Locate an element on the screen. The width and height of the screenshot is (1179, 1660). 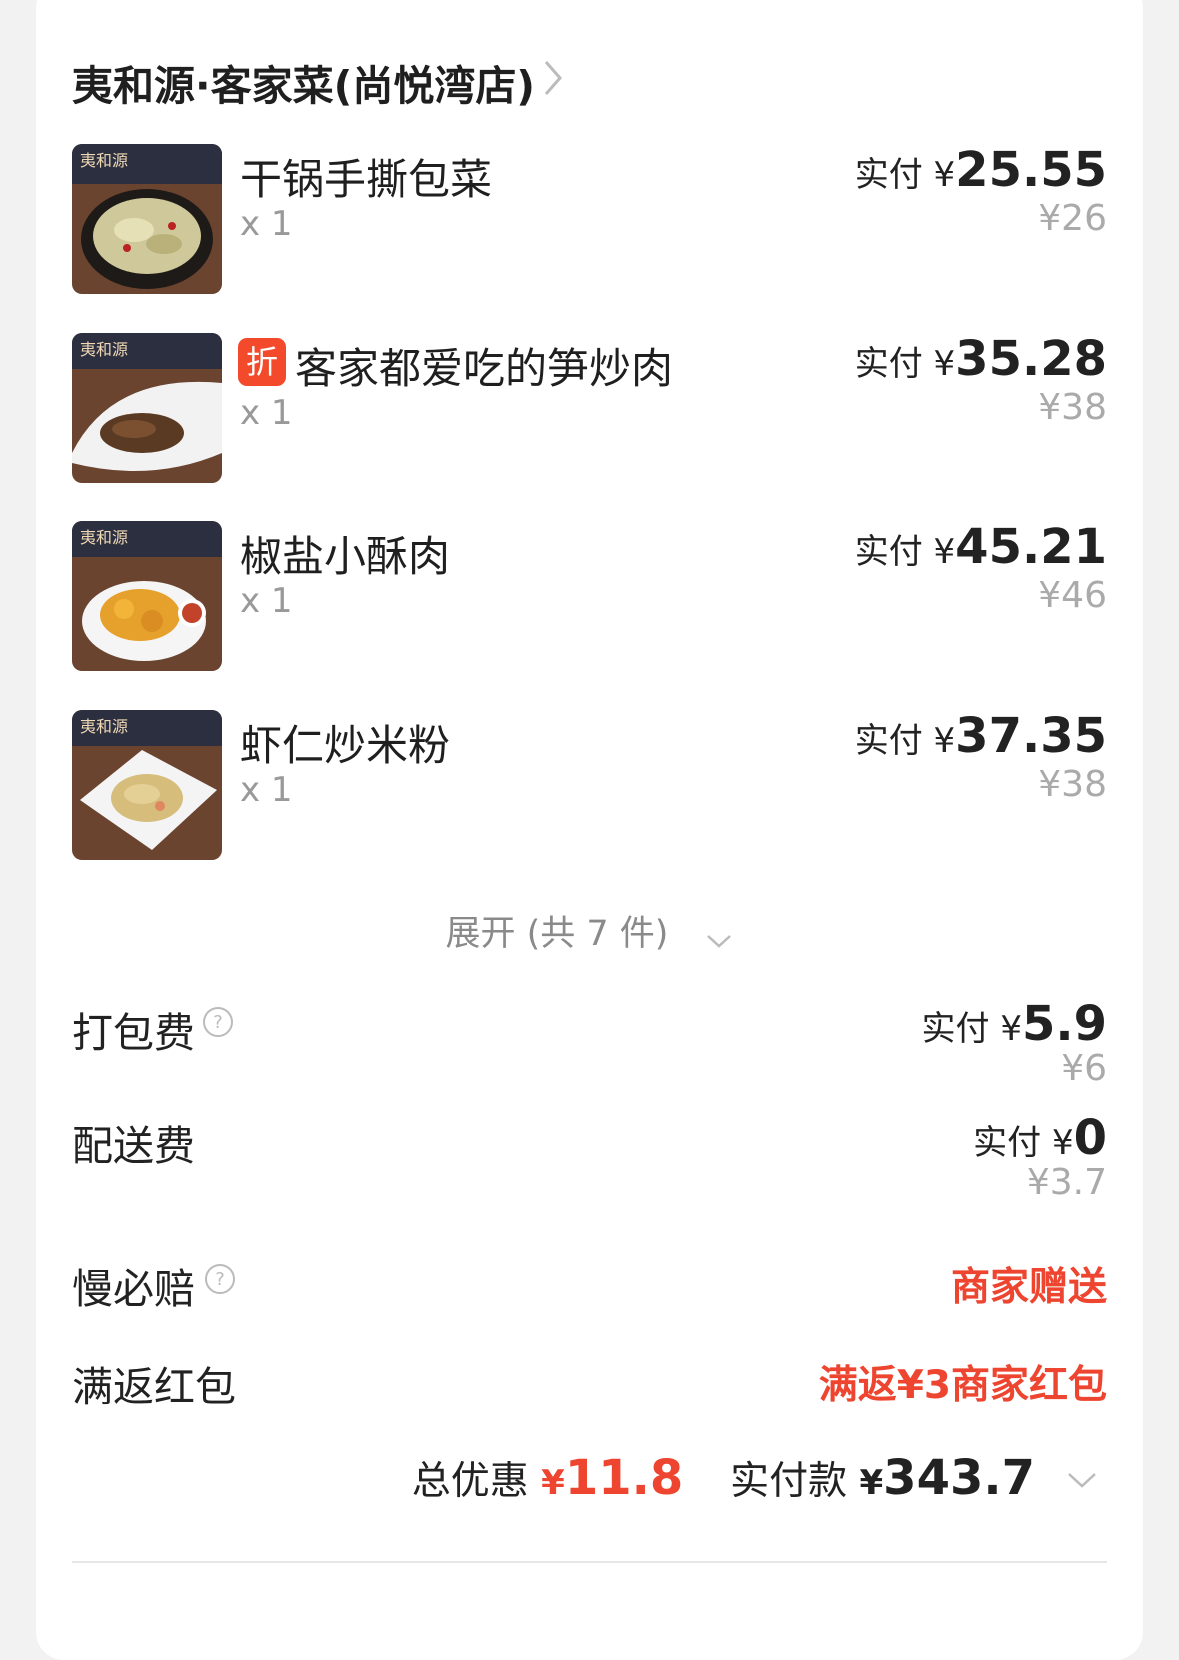
item-paid: 实付 ¥37.35 is located at coordinates (980, 736).